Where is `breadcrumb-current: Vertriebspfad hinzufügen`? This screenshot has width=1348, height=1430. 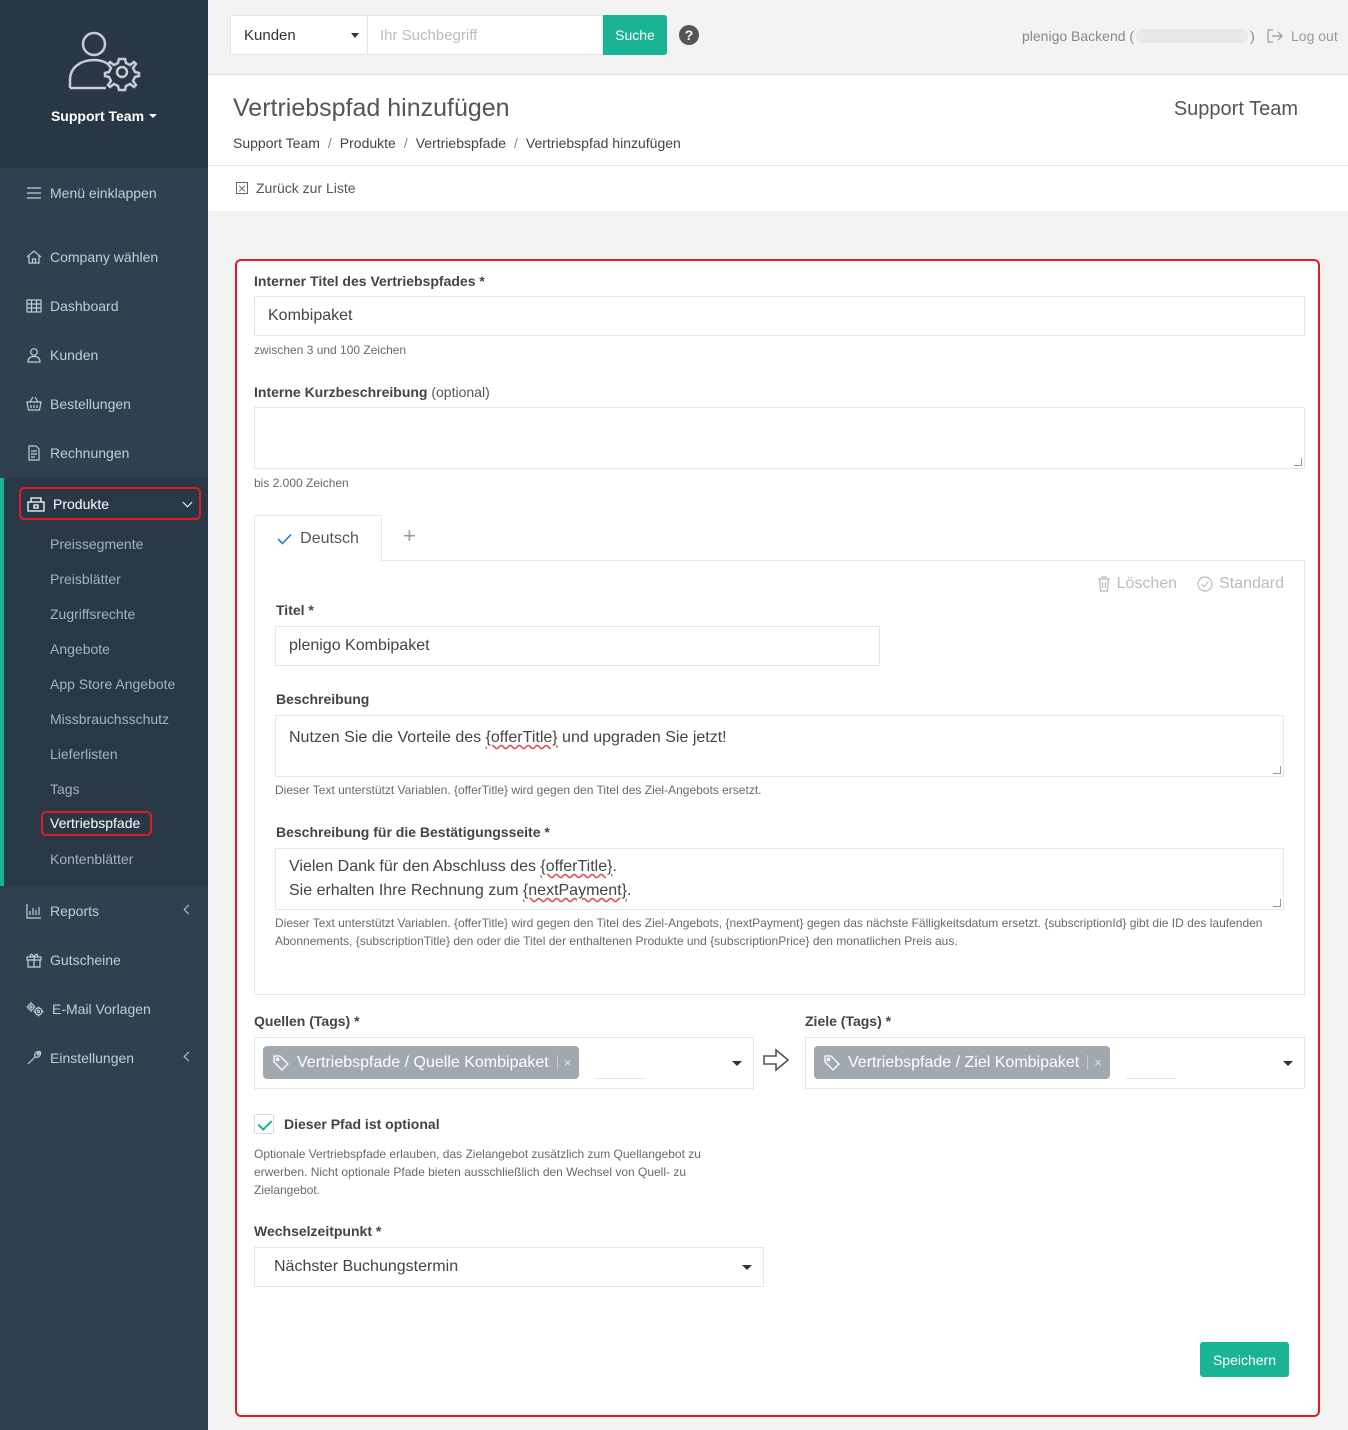
breadcrumb-current: Vertriebspfad hinzufügen is located at coordinates (603, 143).